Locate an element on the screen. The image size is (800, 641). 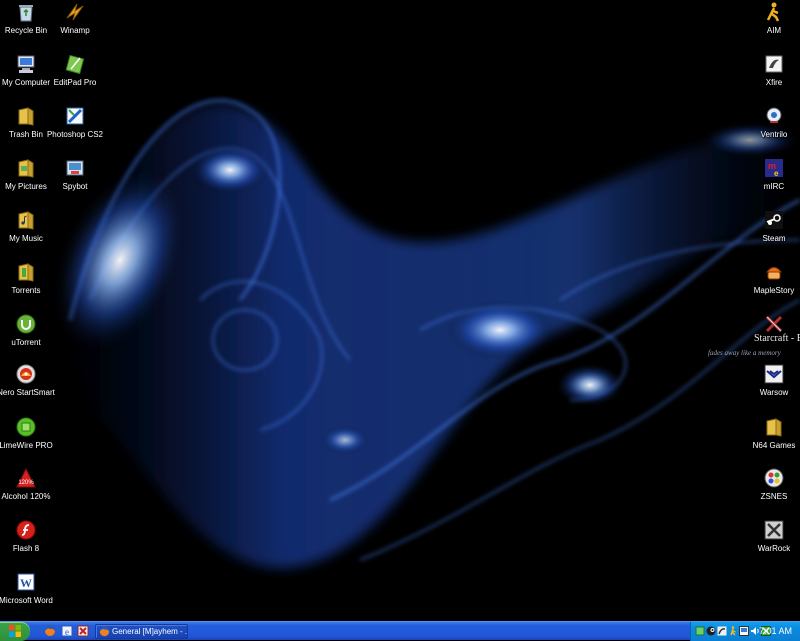
winamp-icon is located at coordinates (75, 12).